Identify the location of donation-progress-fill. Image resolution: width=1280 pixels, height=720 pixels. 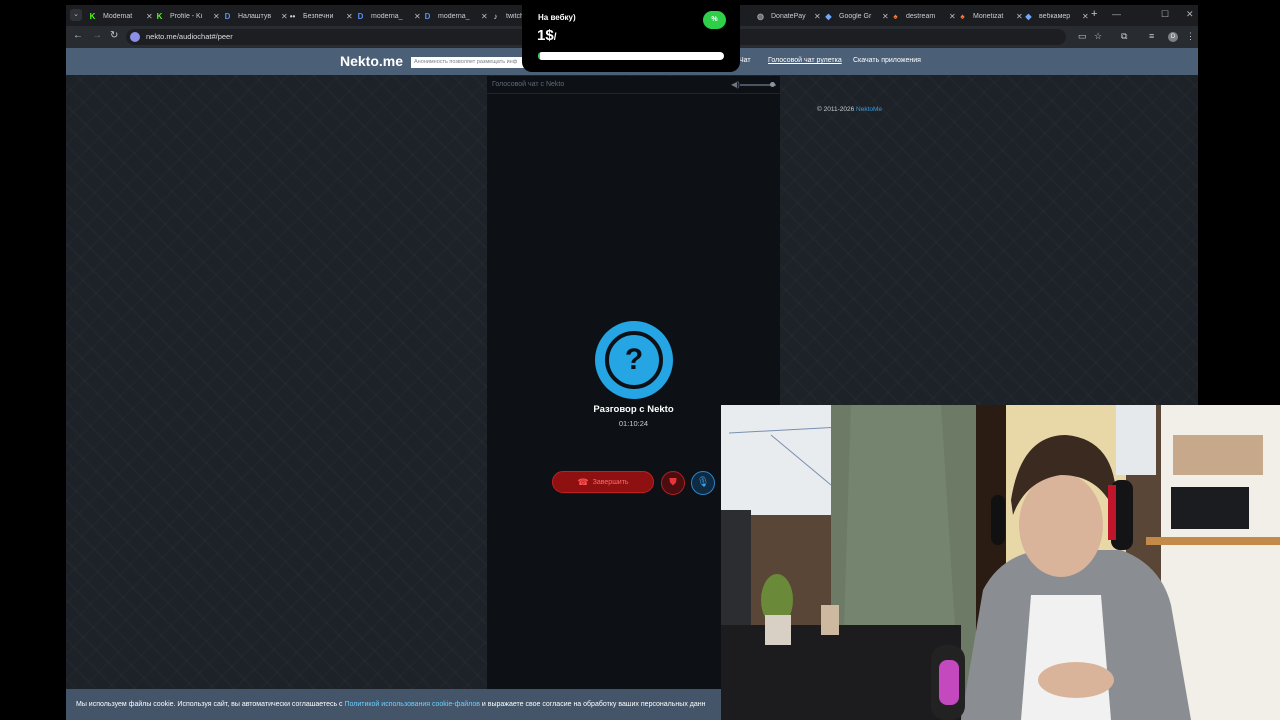
(539, 56).